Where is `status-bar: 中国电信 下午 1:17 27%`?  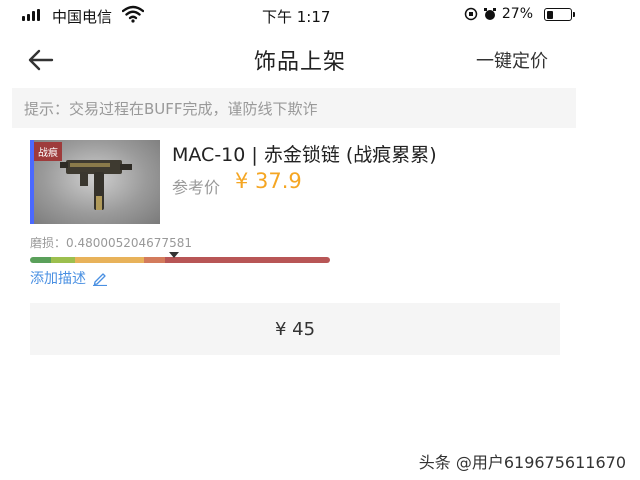
status-bar: 中国电信 下午 1:17 27% is located at coordinates (320, 15).